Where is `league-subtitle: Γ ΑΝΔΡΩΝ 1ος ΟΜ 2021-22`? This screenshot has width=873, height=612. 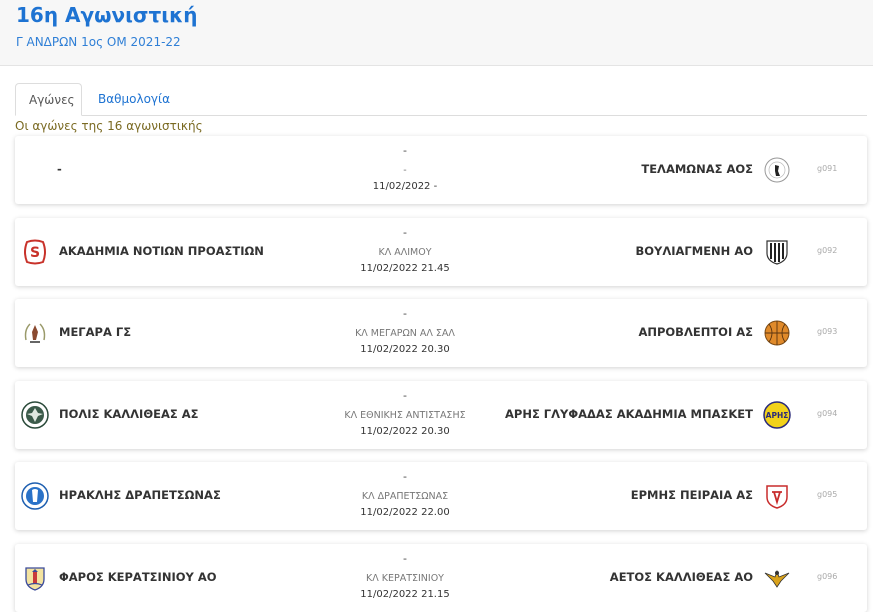 league-subtitle: Γ ΑΝΔΡΩΝ 1ος ΟΜ 2021-22 is located at coordinates (98, 42).